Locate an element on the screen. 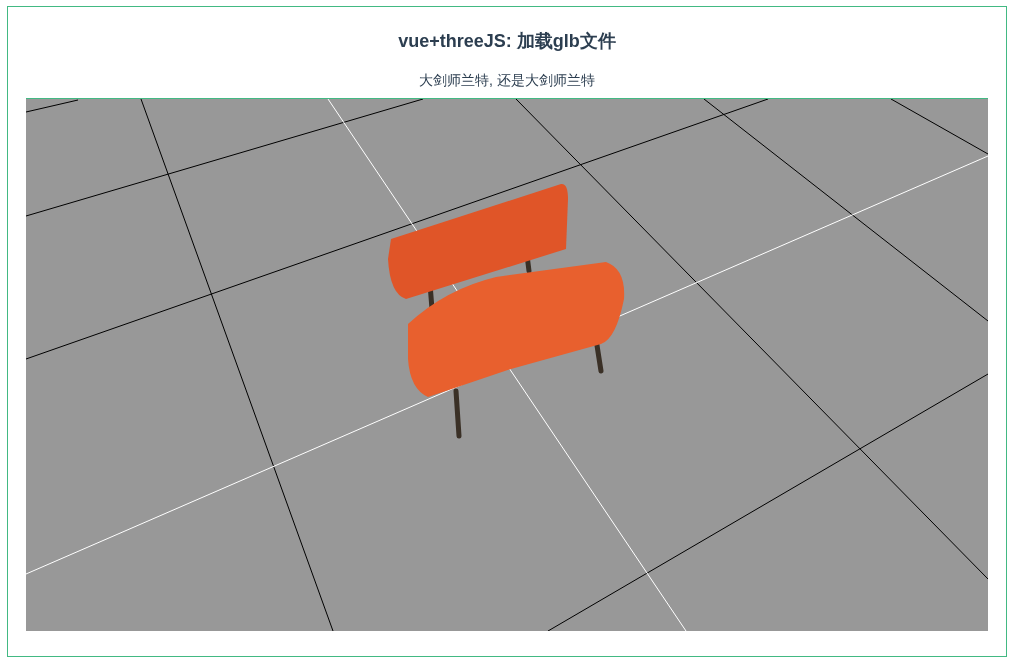 The width and height of the screenshot is (1015, 666). page-title: vue+threeJS: 加载glb文件 is located at coordinates (507, 41).